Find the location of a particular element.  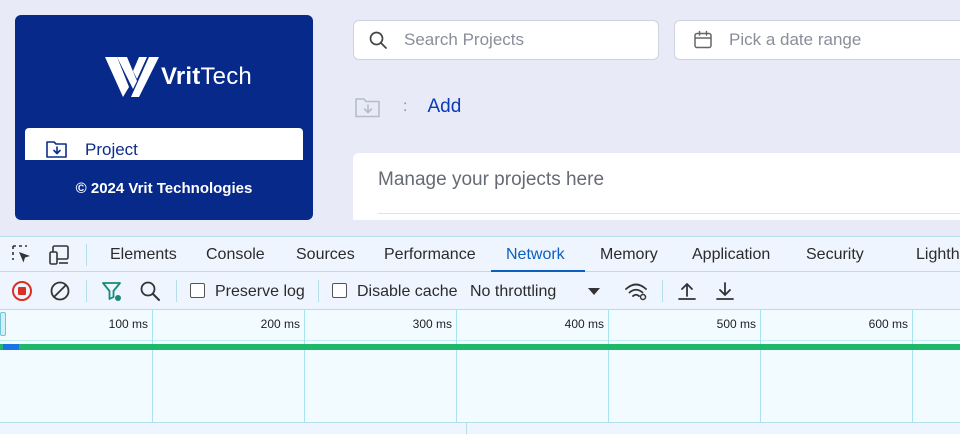

timeline-tick-label: 500 ms is located at coordinates (736, 324).